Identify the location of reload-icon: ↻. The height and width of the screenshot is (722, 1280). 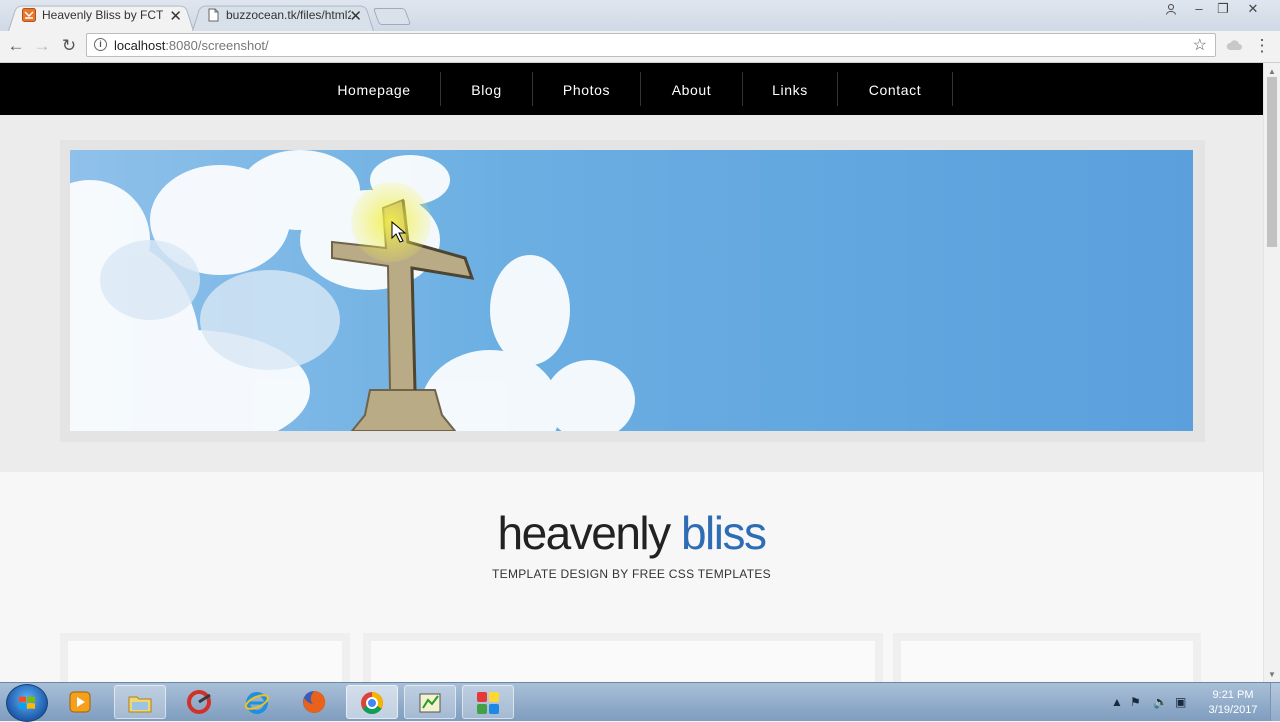
(69, 46).